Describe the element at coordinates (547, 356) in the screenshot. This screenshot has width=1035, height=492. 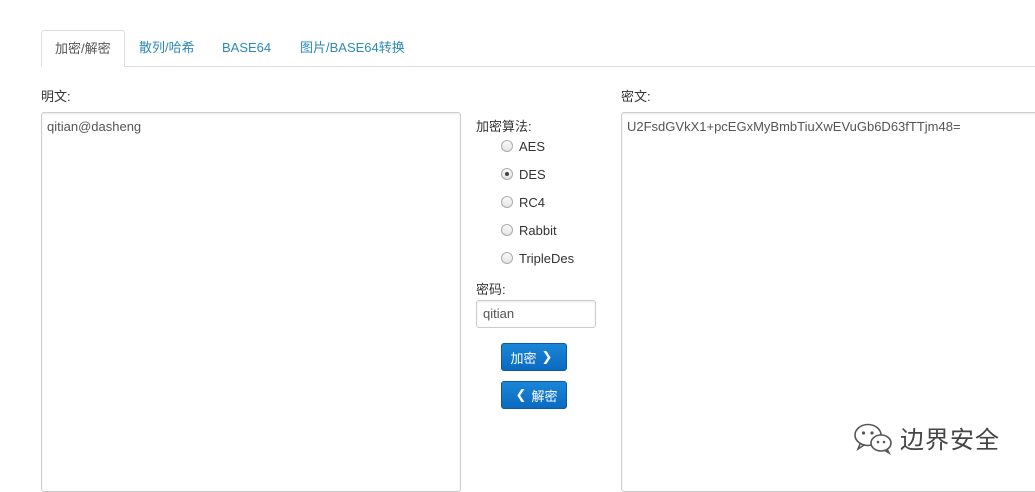
I see `chevron-right-icon: ❯` at that location.